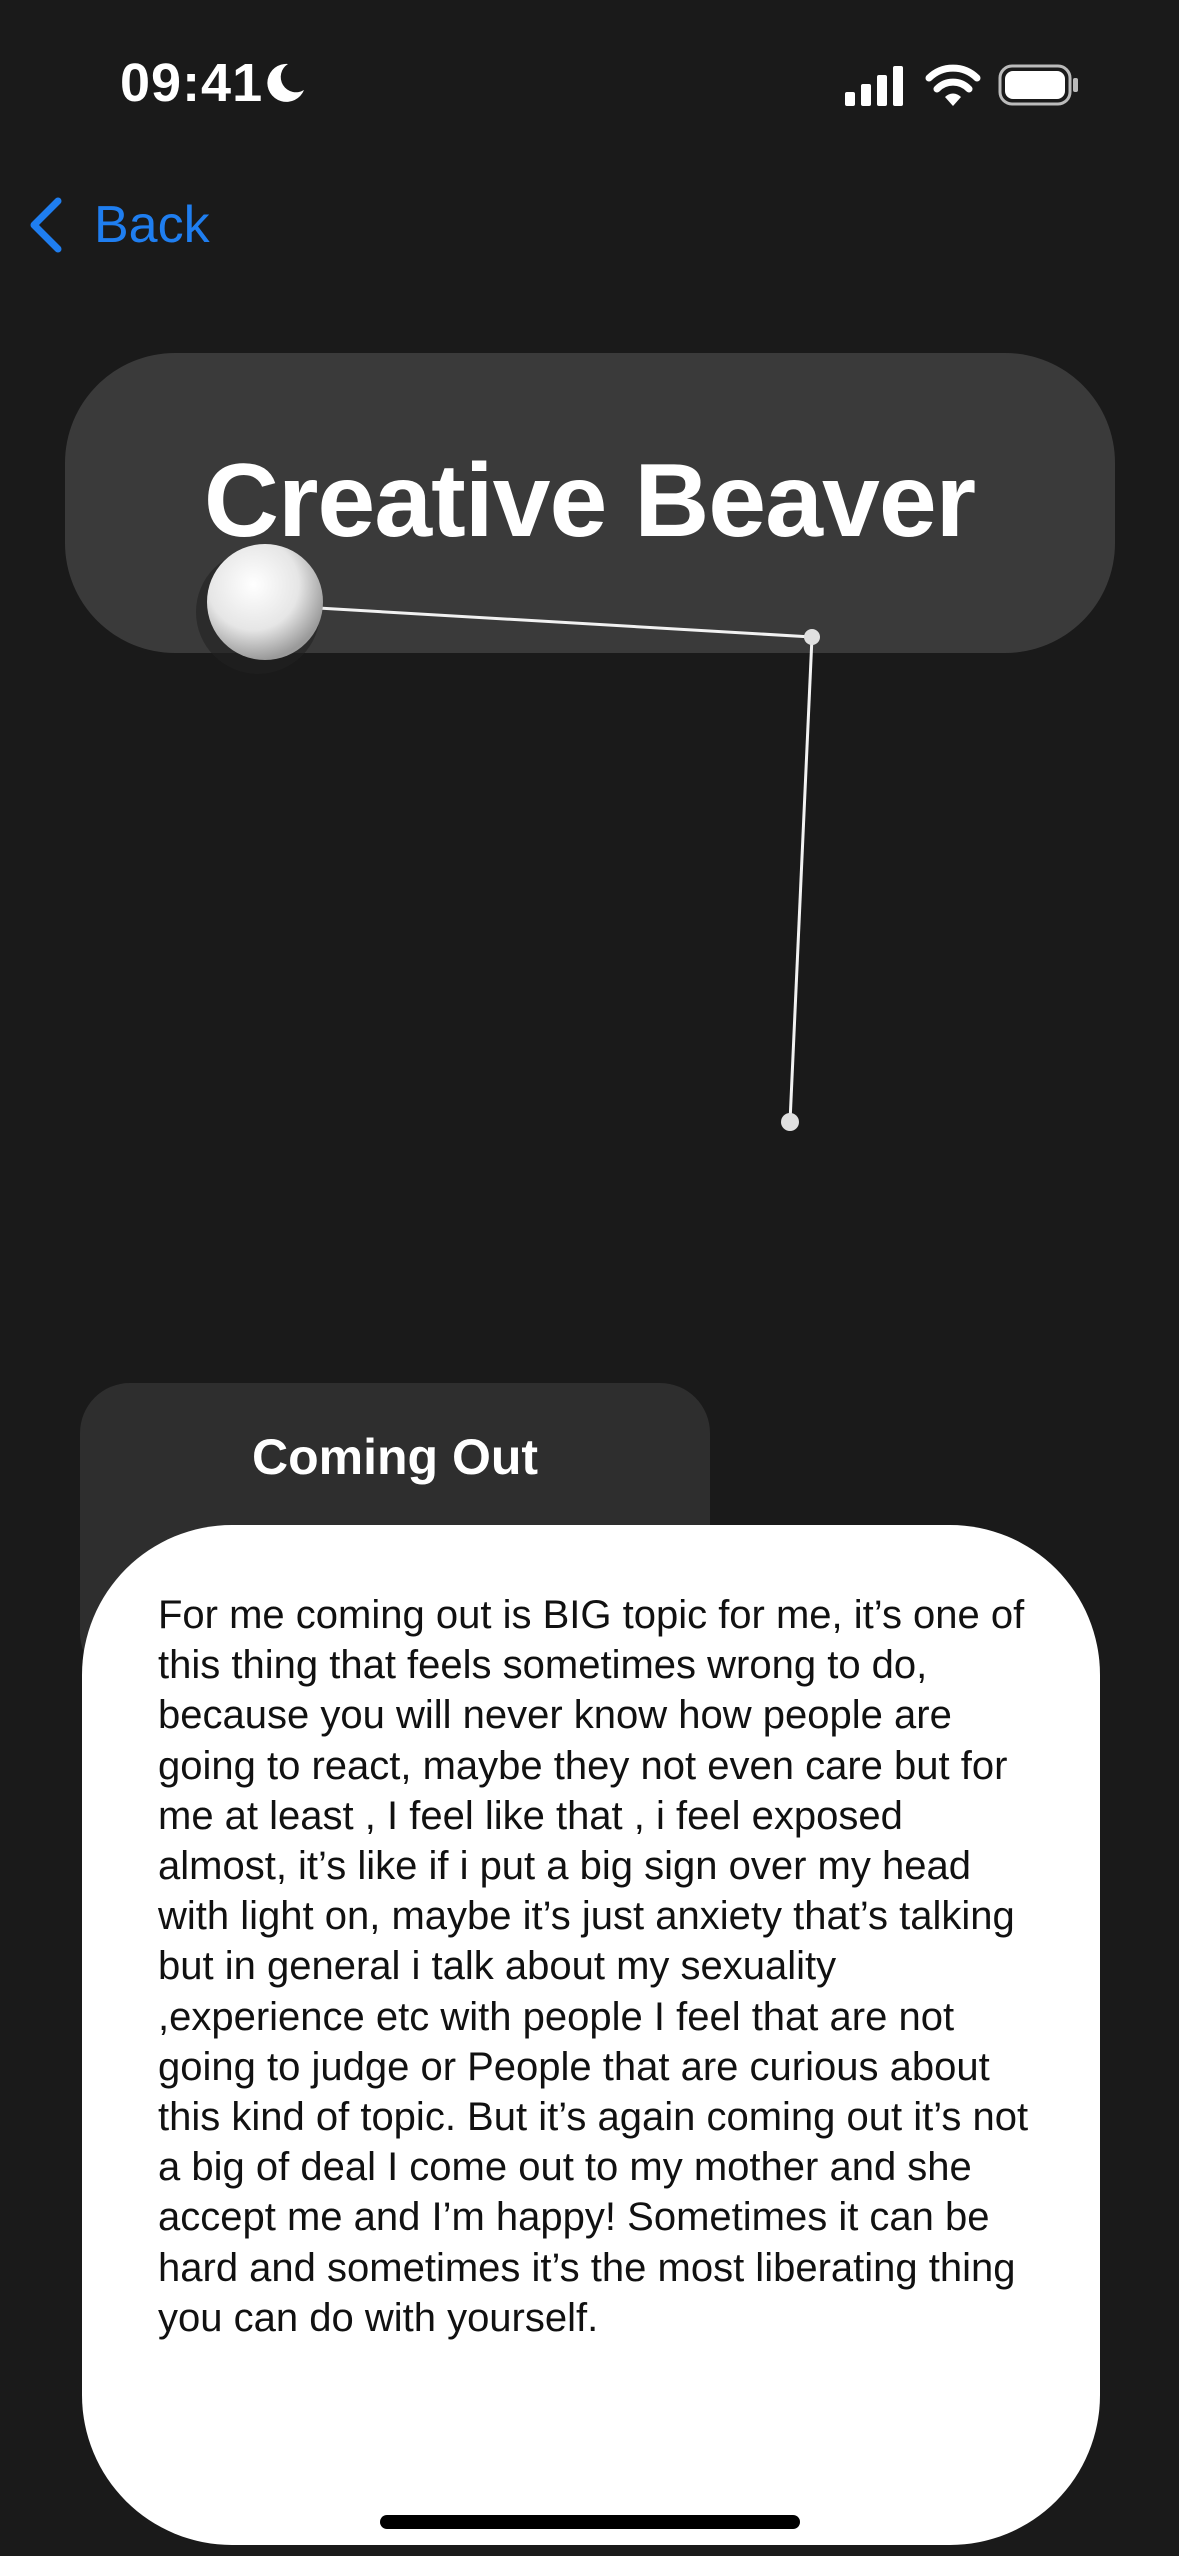 This screenshot has width=1179, height=2556. I want to click on back-button: Back, so click(118, 225).